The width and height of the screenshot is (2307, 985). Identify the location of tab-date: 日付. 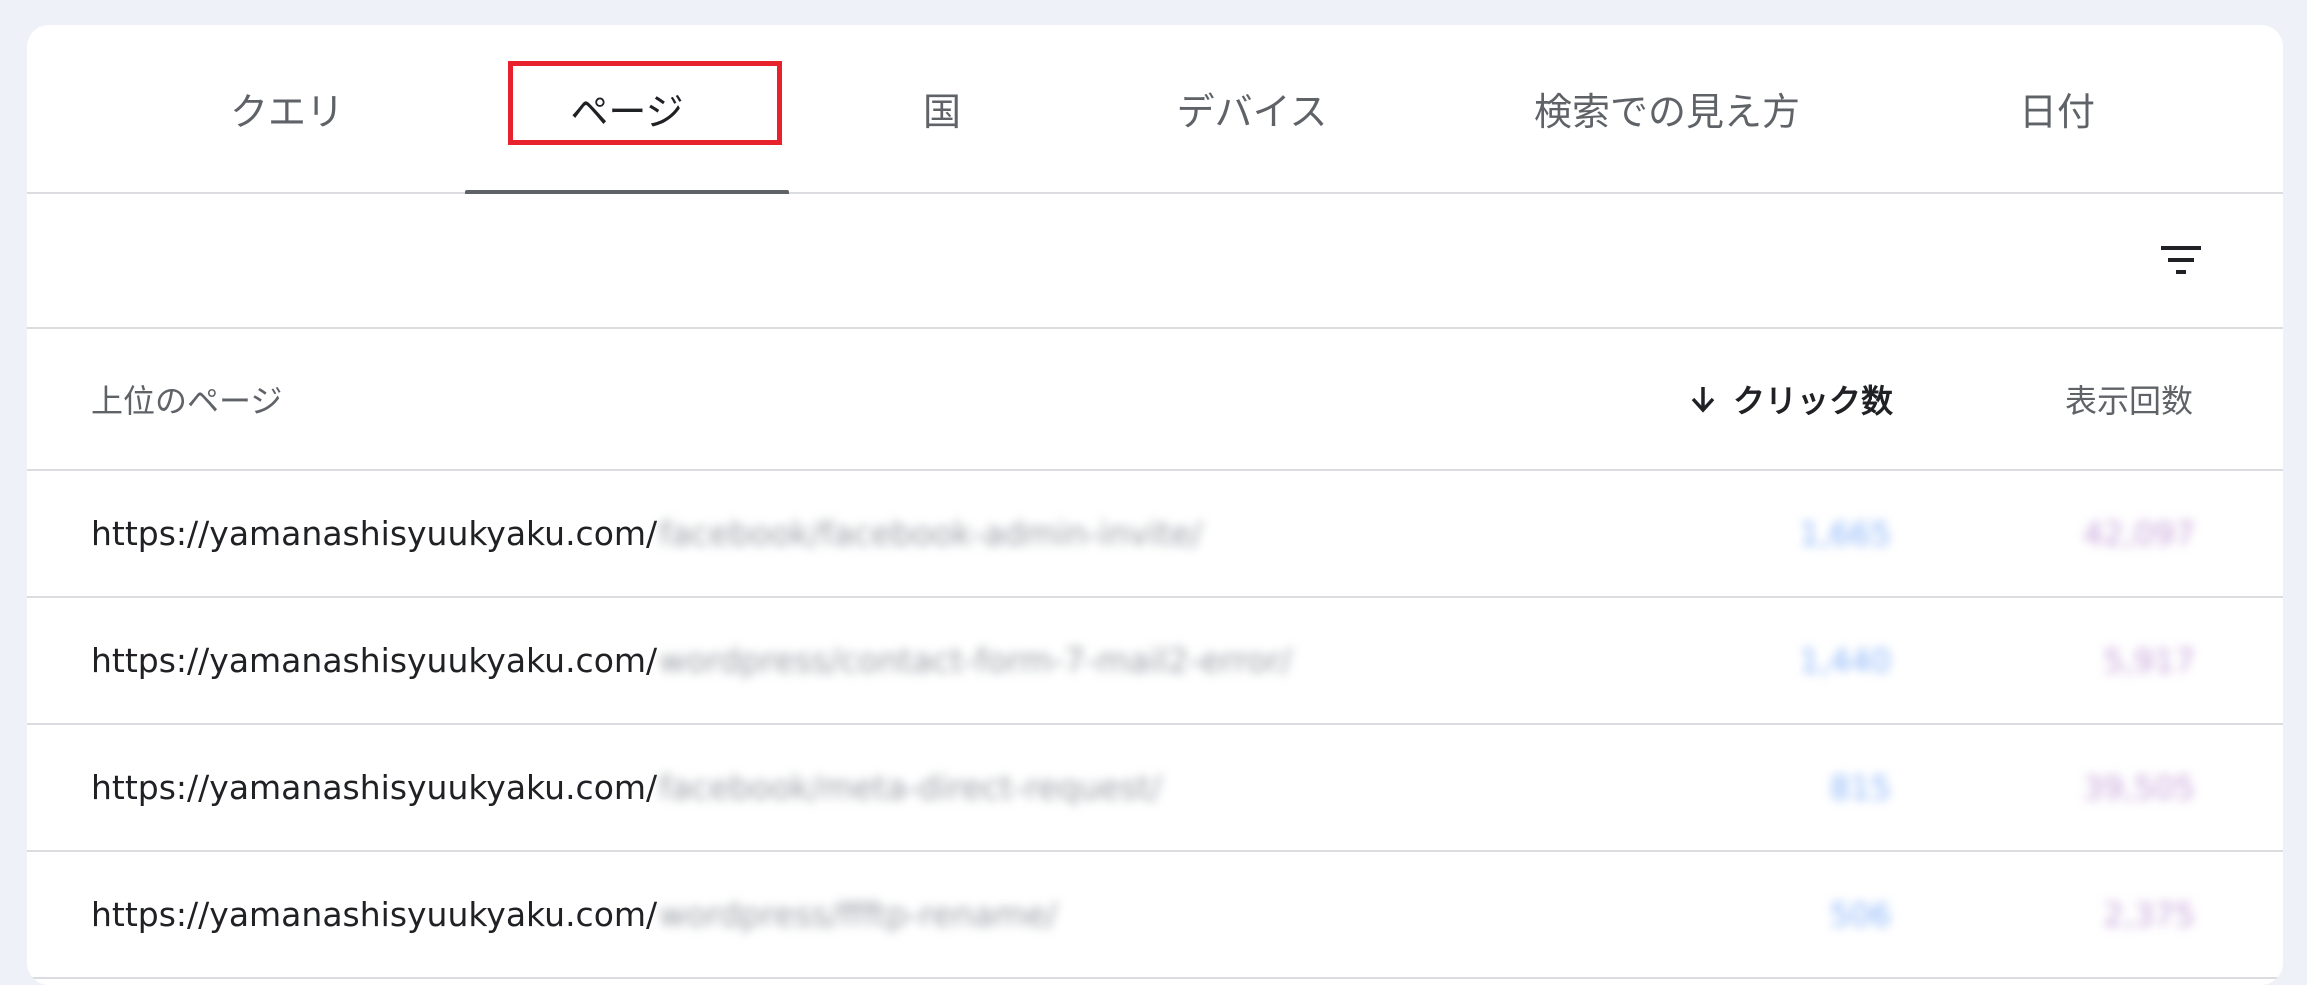
(2057, 108).